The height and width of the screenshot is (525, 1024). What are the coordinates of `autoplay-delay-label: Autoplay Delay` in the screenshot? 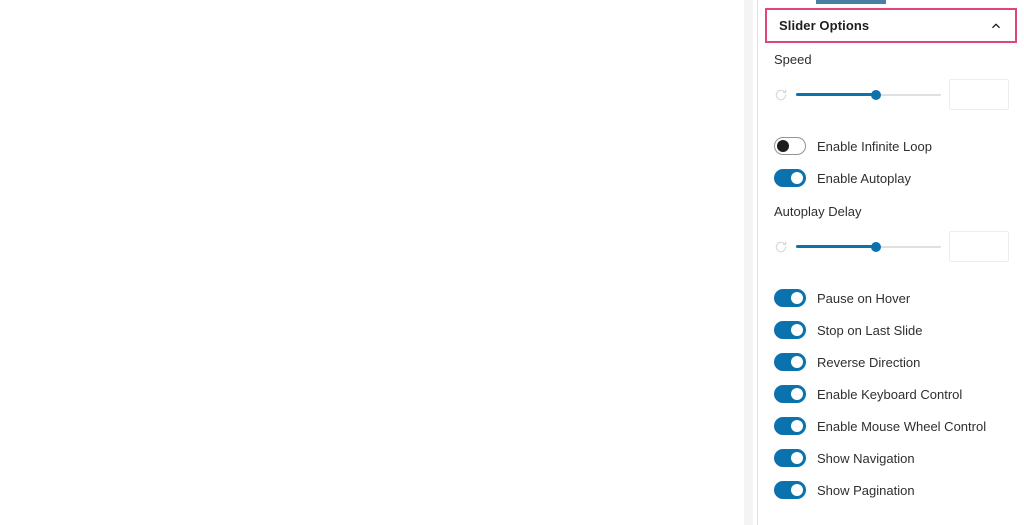 It's located at (818, 211).